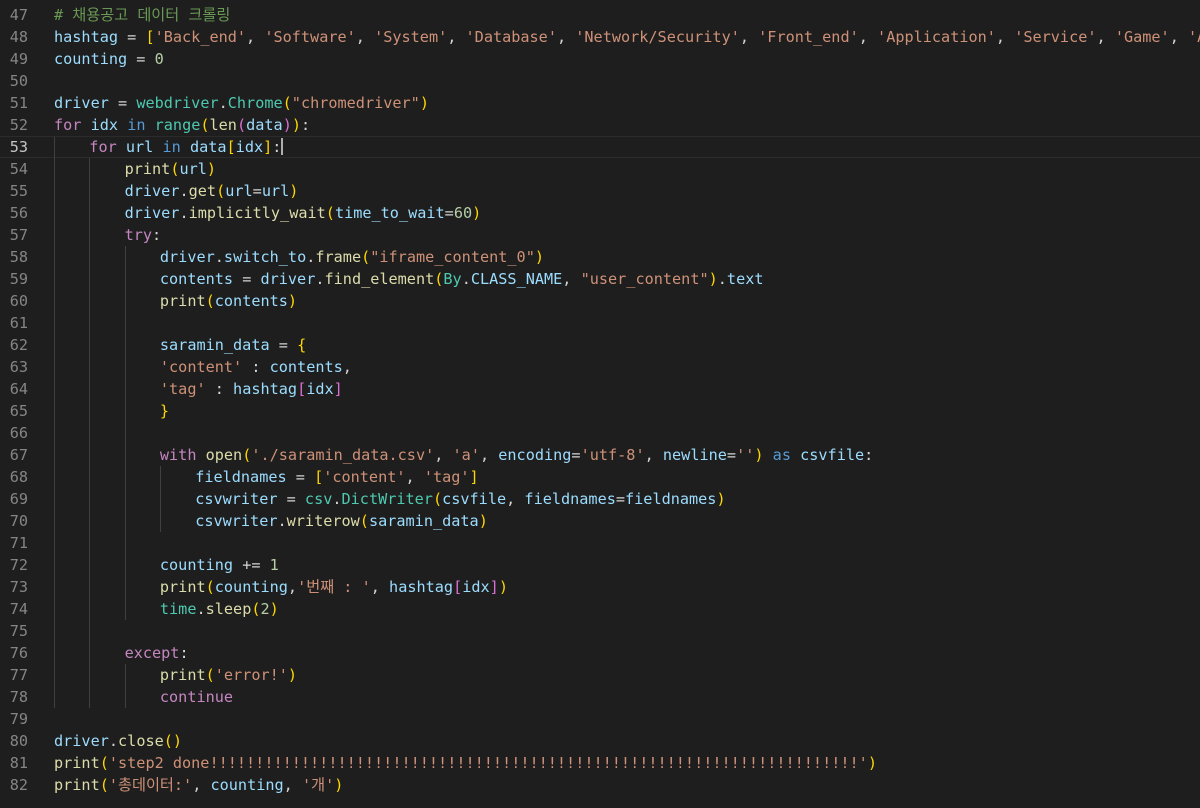 The width and height of the screenshot is (1200, 808). I want to click on code-line: 74 time.sleep(2), so click(600, 609).